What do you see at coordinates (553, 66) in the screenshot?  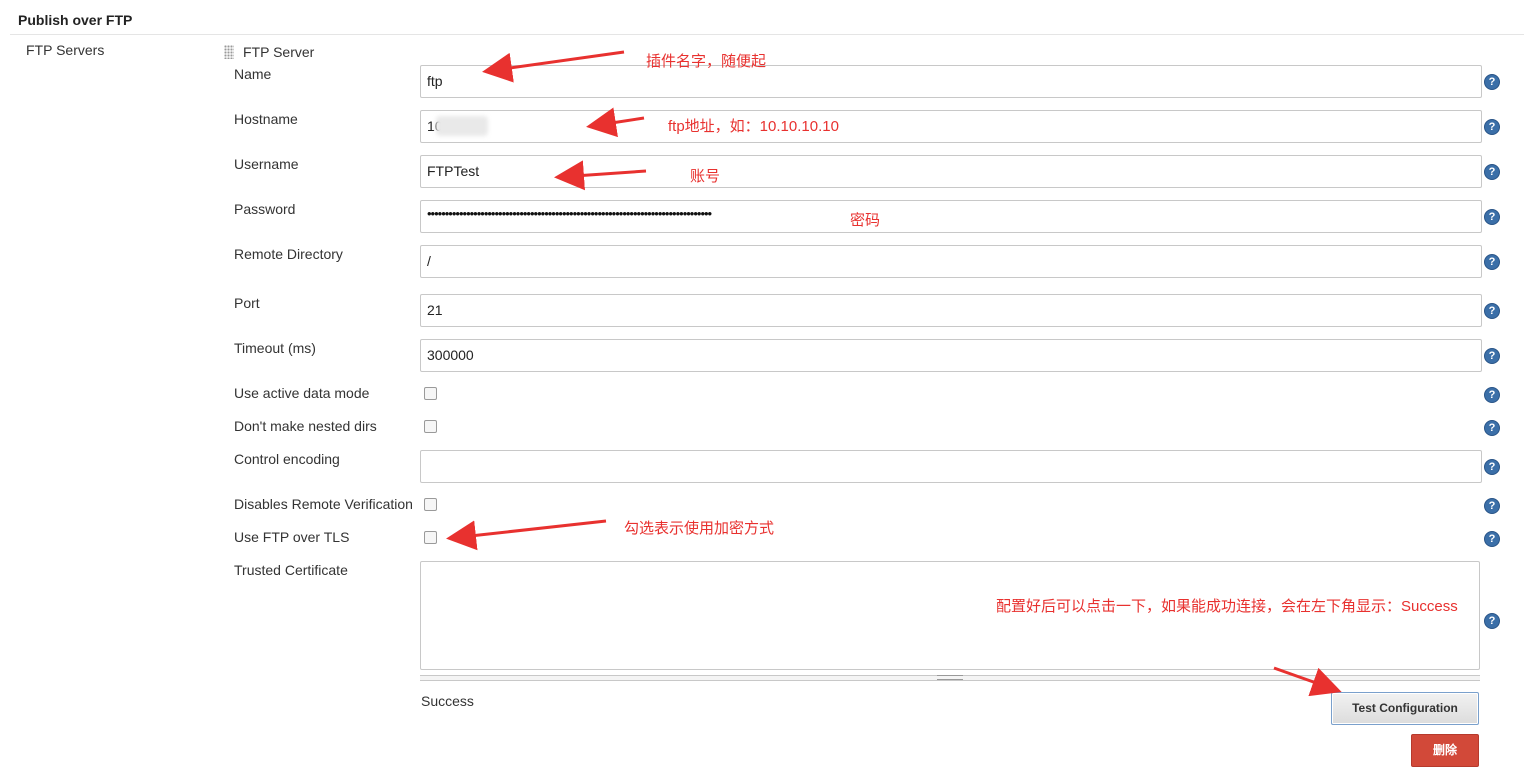 I see `arrow-to-name-icon` at bounding box center [553, 66].